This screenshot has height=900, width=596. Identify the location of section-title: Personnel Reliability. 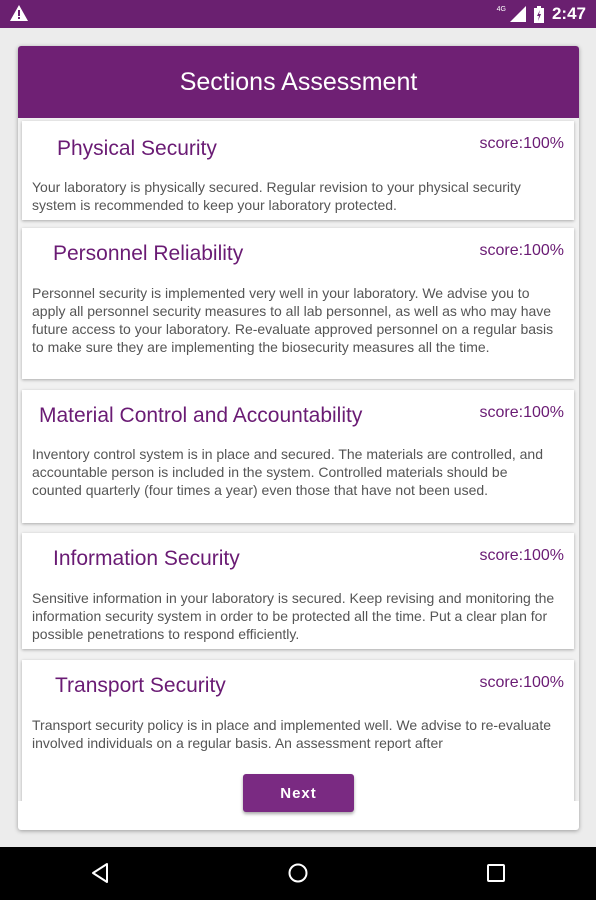
(148, 253).